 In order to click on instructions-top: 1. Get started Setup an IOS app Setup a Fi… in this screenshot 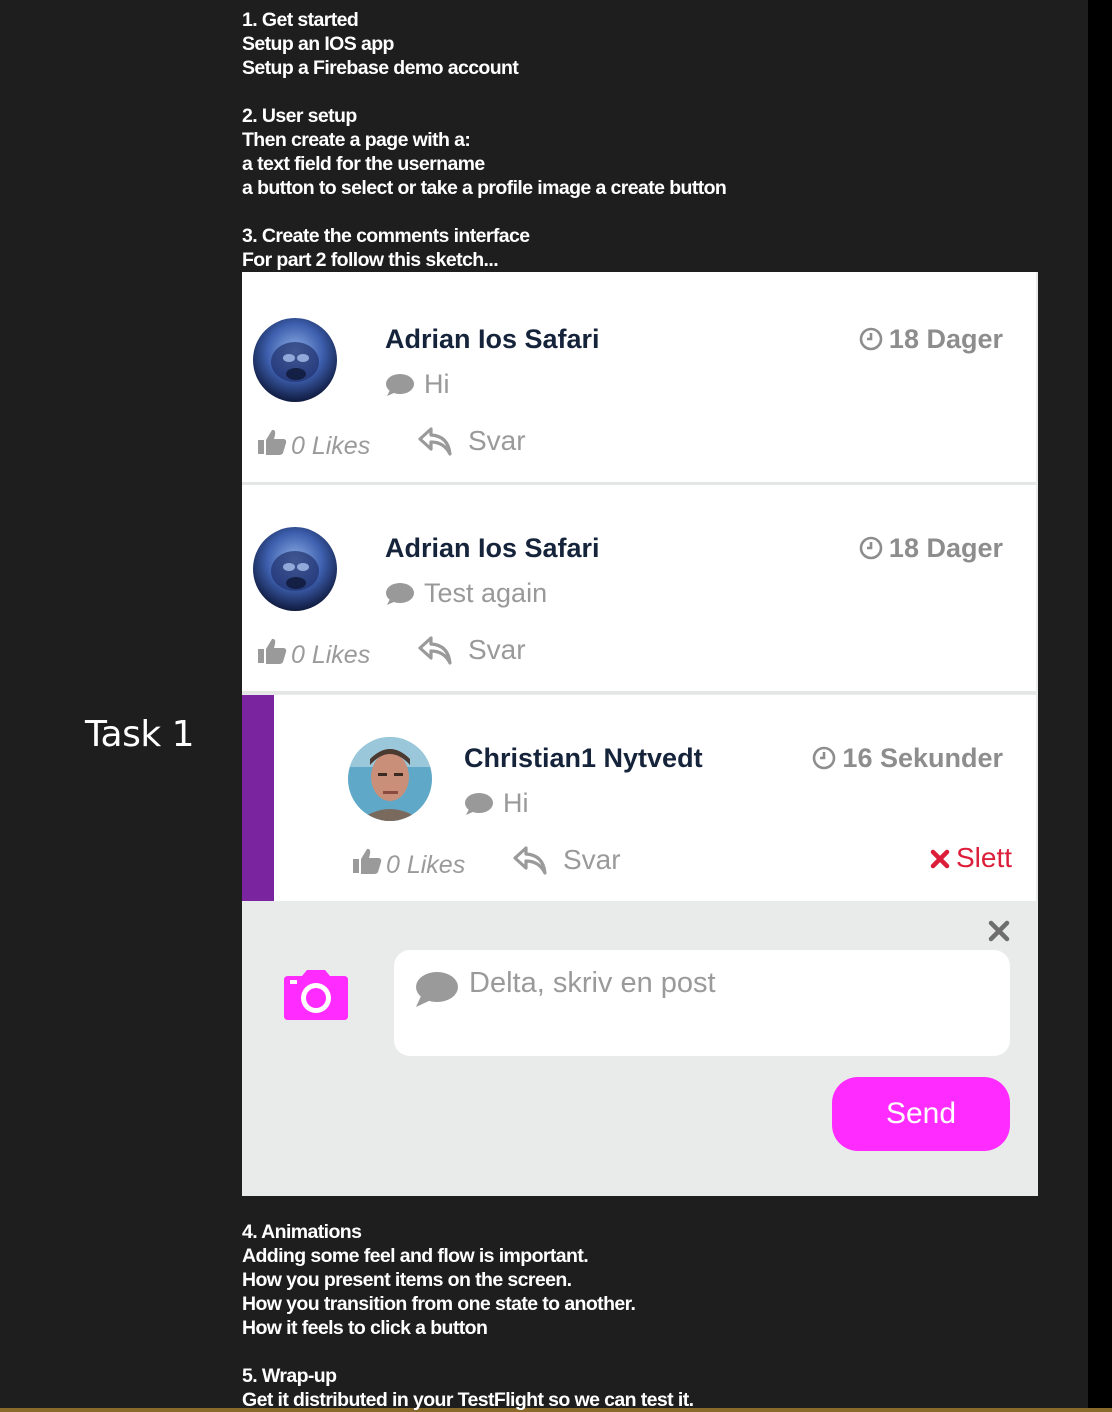, I will do `click(484, 140)`.